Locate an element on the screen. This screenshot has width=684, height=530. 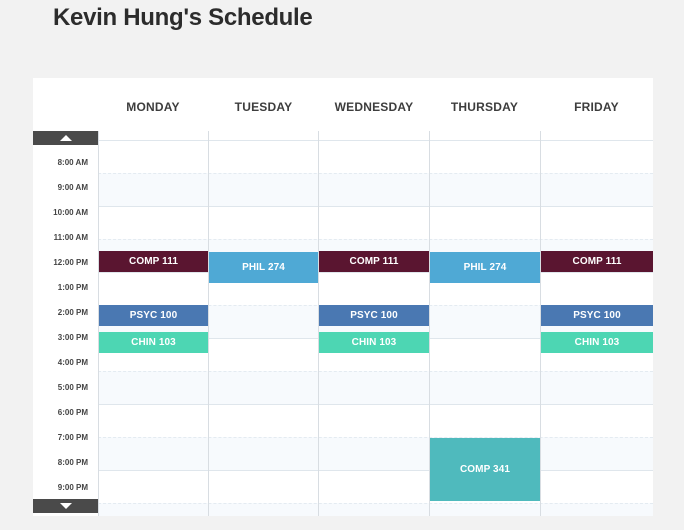
time-label: 3:00 PM is located at coordinates (72, 337).